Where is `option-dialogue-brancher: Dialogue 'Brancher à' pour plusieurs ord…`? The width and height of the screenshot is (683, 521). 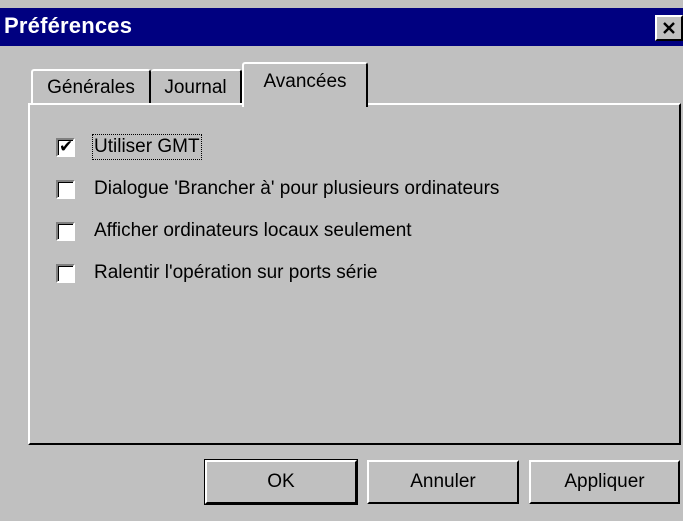
option-dialogue-brancher: Dialogue 'Brancher à' pour plusieurs ord… is located at coordinates (277, 189).